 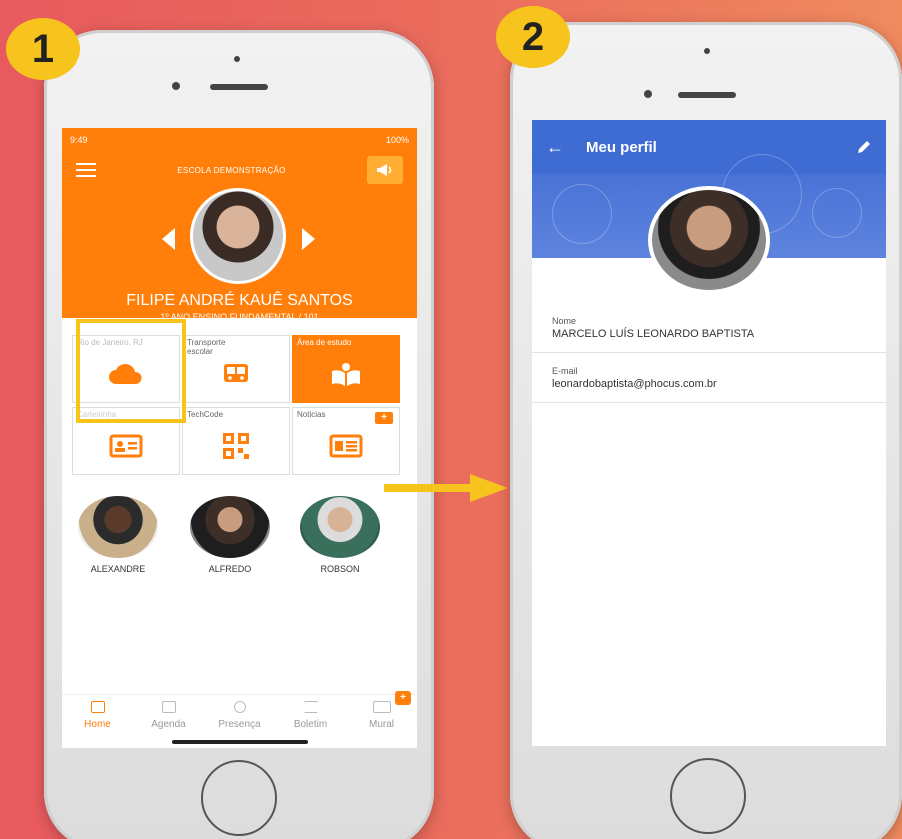 I want to click on student-avatar, so click(x=238, y=236).